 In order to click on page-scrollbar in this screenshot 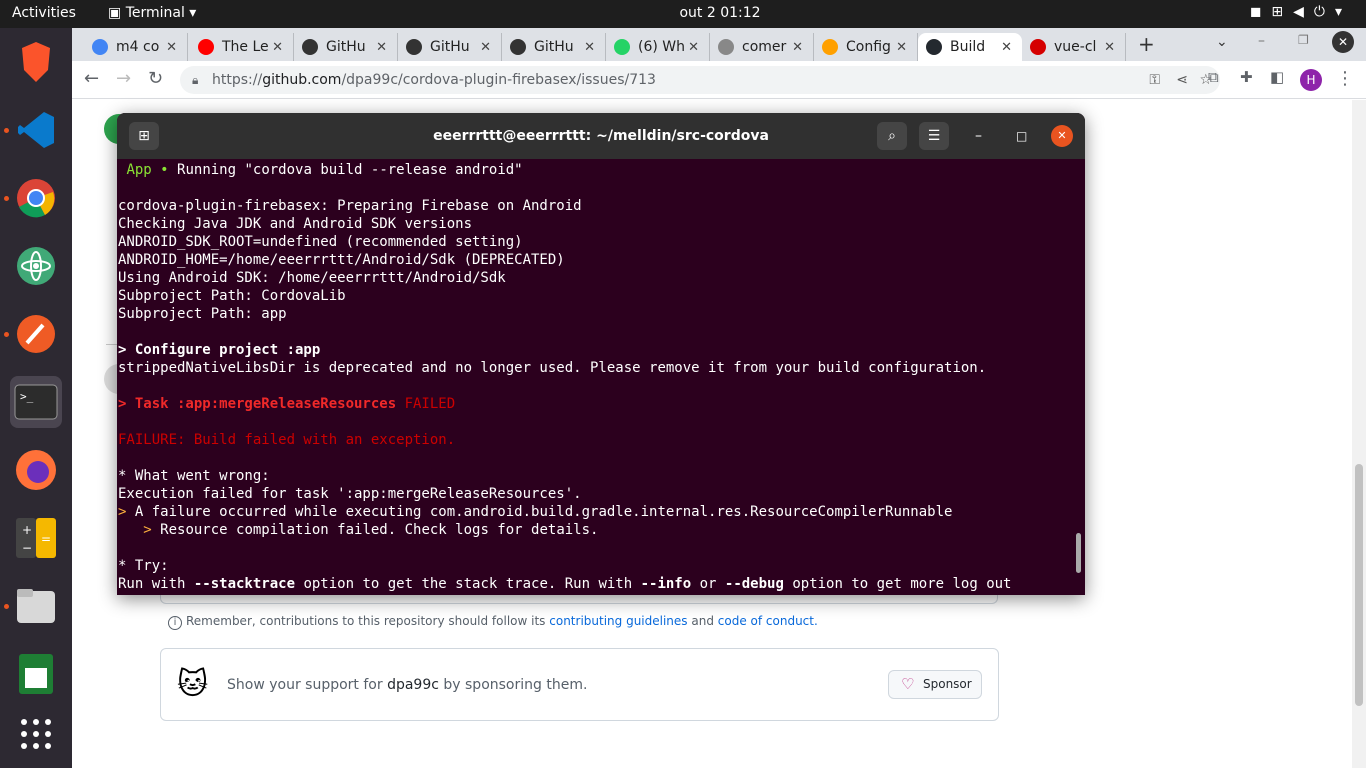, I will do `click(1359, 434)`.